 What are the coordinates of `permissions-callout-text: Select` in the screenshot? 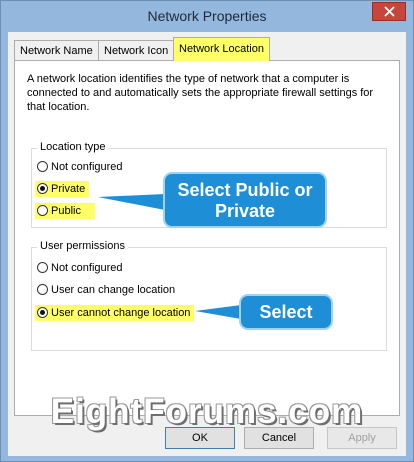 It's located at (286, 312).